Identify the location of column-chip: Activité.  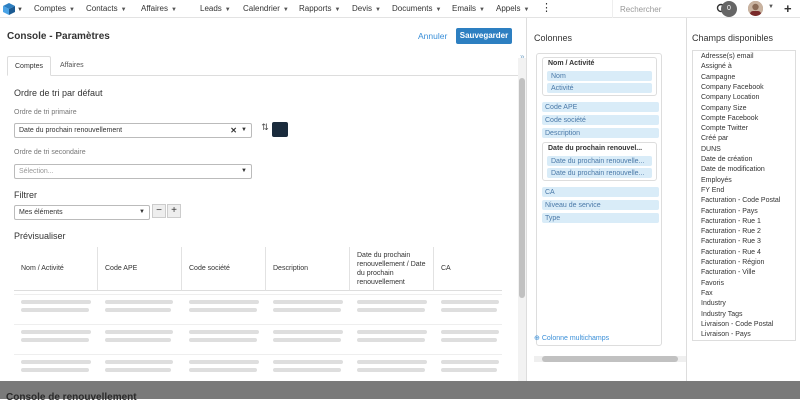
(599, 88).